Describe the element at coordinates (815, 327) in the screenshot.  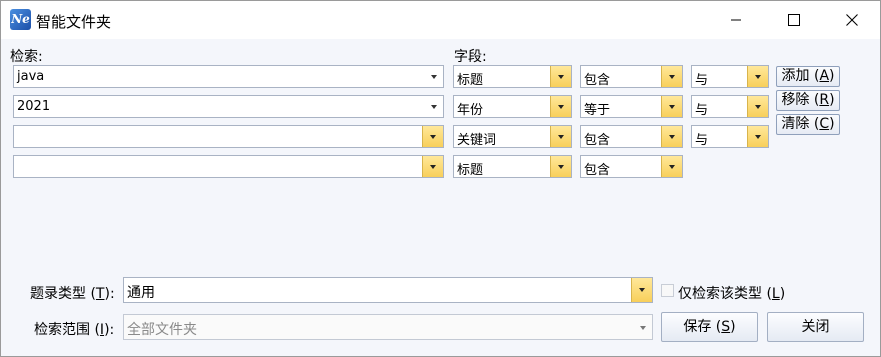
I see `close-button: 关闭` at that location.